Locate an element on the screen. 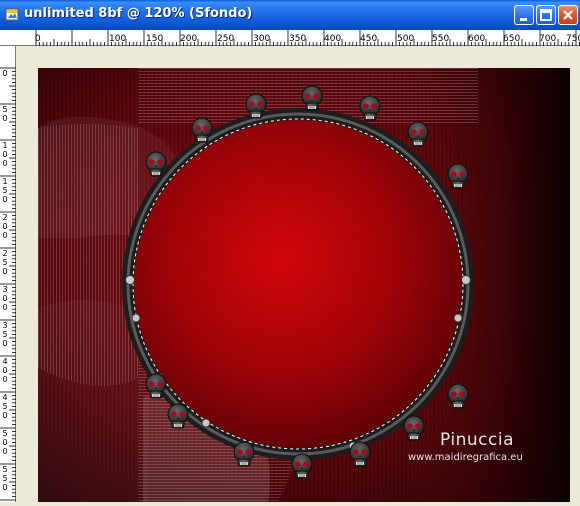 This screenshot has width=580, height=506. ruler-top-label: 100 is located at coordinates (118, 39).